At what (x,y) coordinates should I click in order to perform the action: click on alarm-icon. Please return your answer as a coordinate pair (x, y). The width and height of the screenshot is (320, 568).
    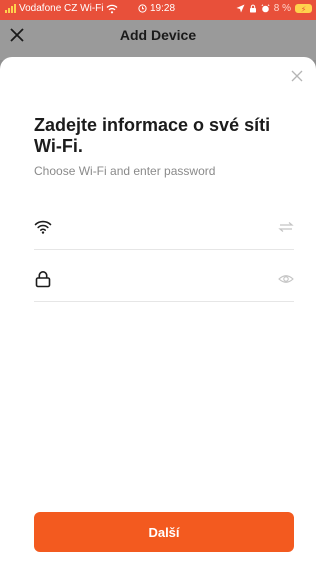
    Looking at the image, I should click on (142, 8).